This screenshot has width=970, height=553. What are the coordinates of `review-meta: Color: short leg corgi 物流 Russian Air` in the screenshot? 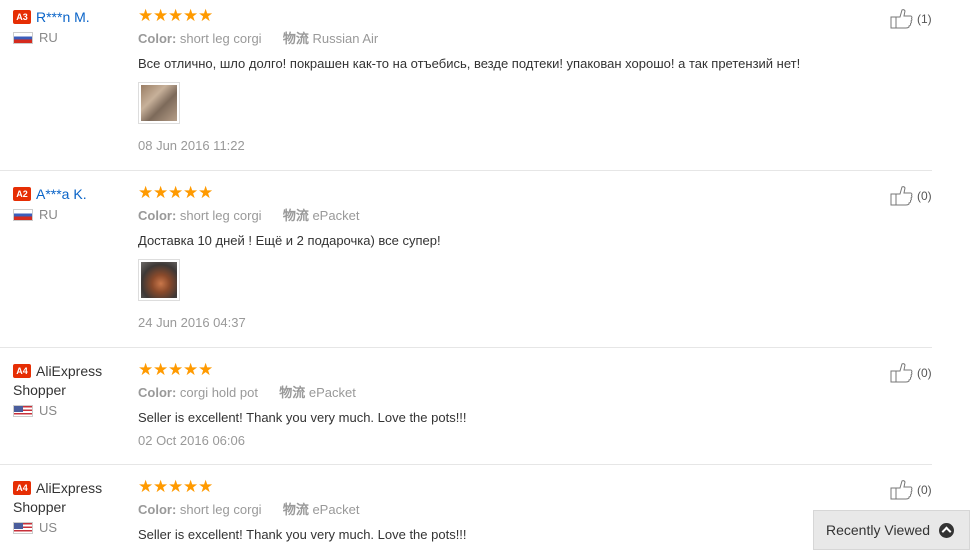 It's located at (258, 38).